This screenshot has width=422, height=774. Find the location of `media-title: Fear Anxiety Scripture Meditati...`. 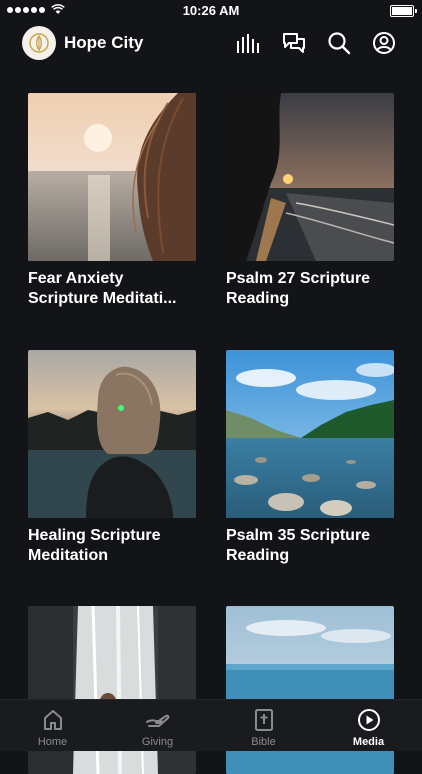

media-title: Fear Anxiety Scripture Meditati... is located at coordinates (102, 288).